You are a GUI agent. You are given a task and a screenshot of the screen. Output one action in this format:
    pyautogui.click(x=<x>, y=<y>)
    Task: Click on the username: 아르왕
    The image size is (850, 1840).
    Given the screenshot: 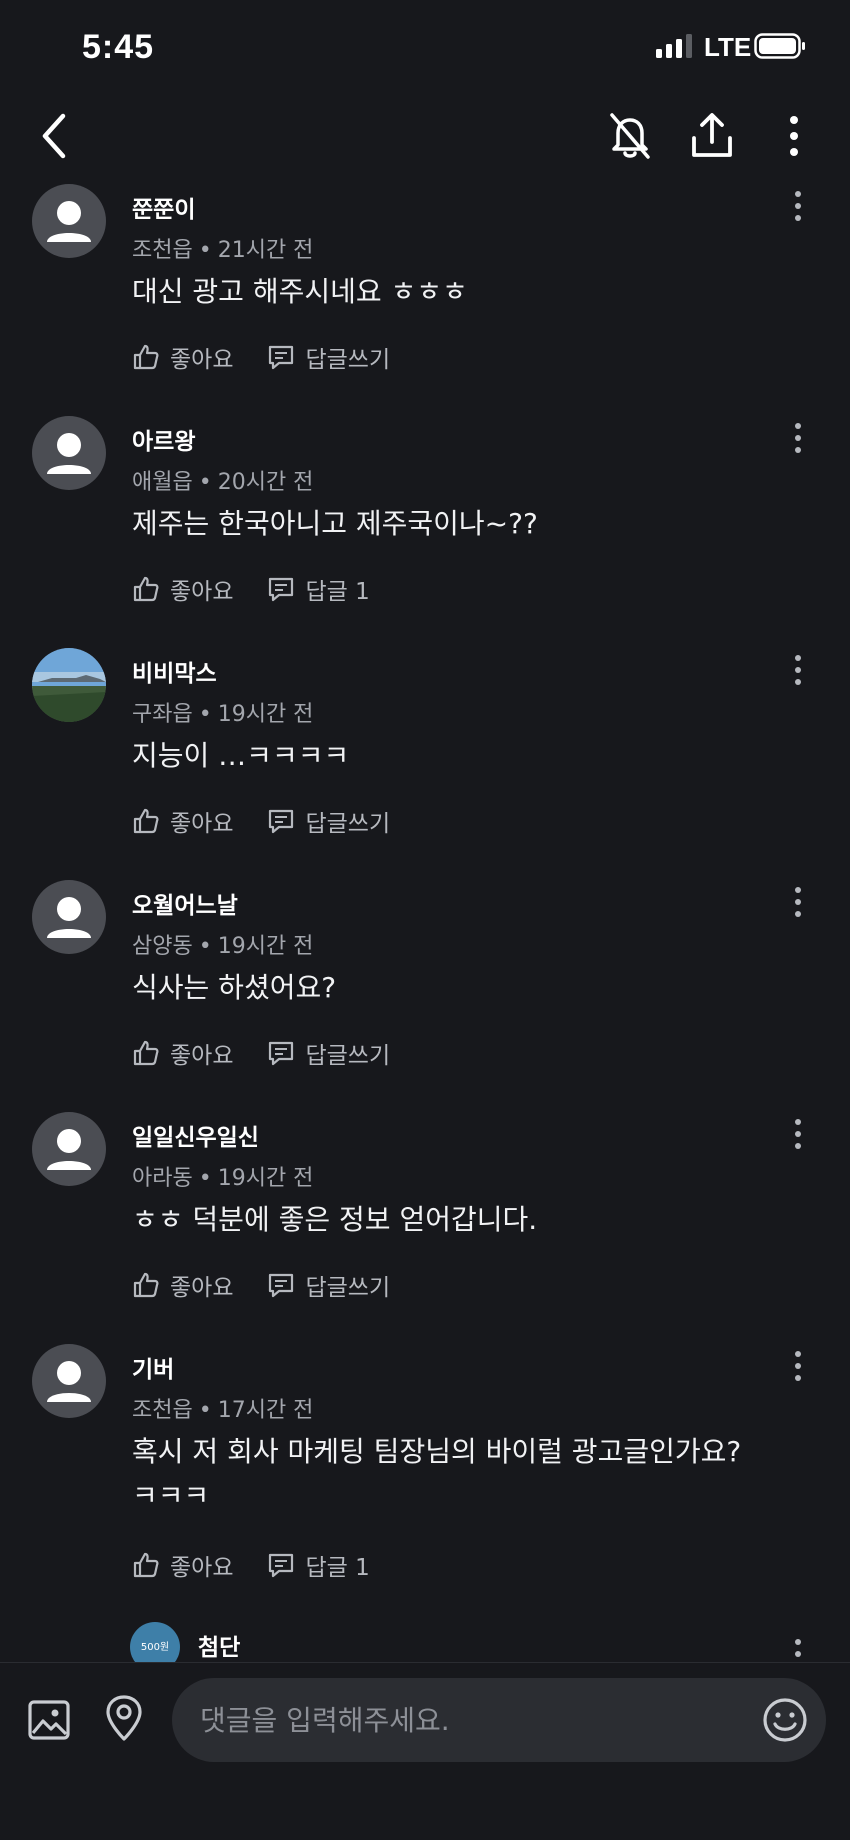 What is the action you would take?
    pyautogui.click(x=163, y=439)
    